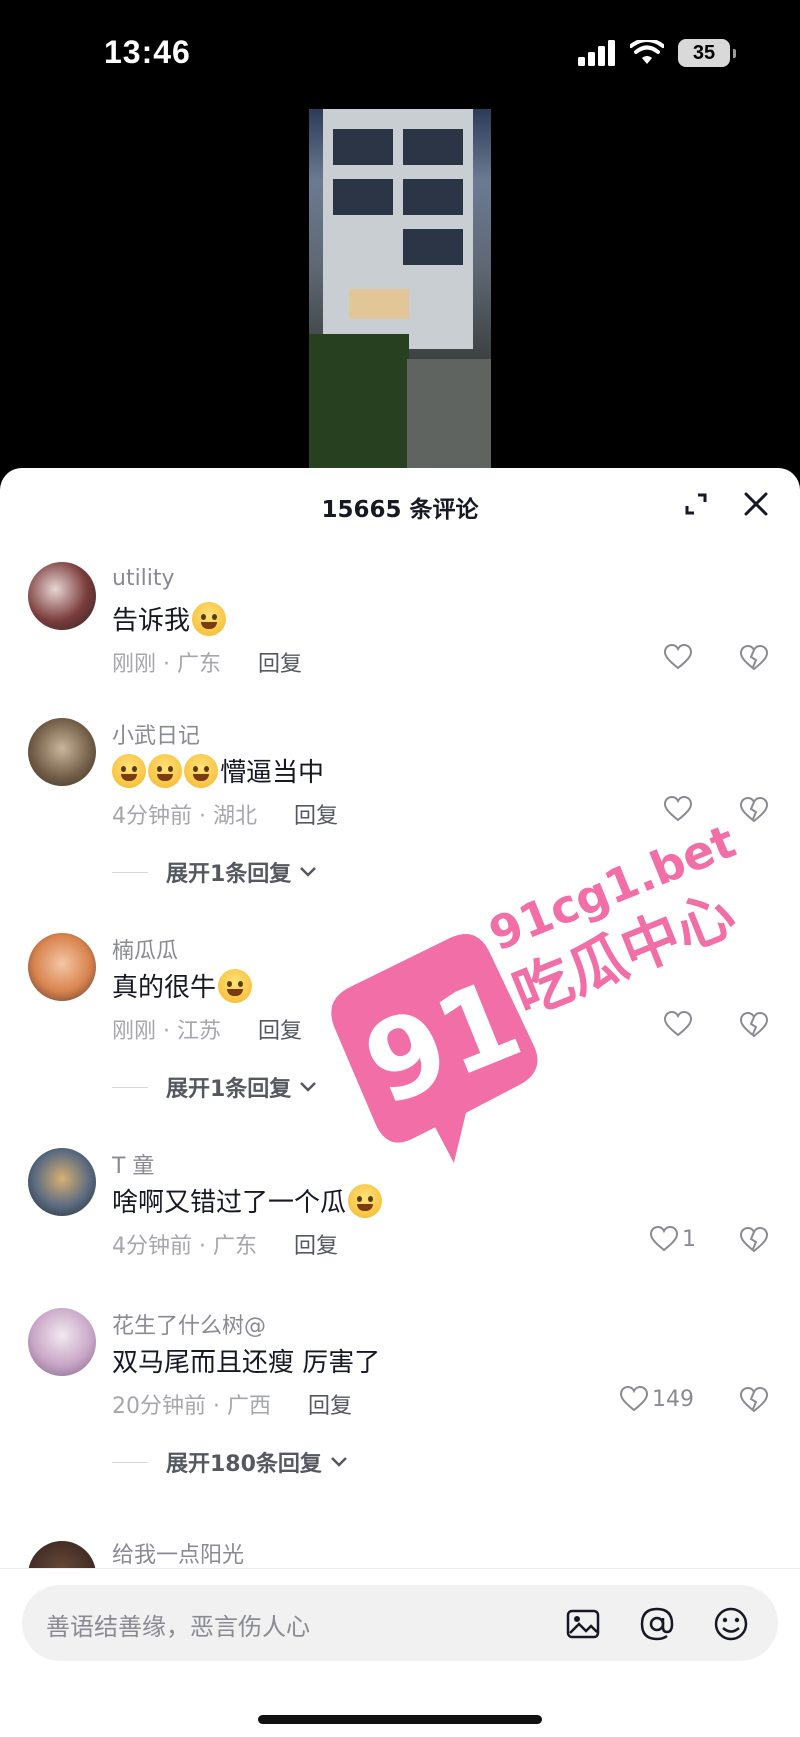 The height and width of the screenshot is (1737, 800). Describe the element at coordinates (400, 1623) in the screenshot. I see `comment-input: 善语结善缘，恶言伤人心` at that location.